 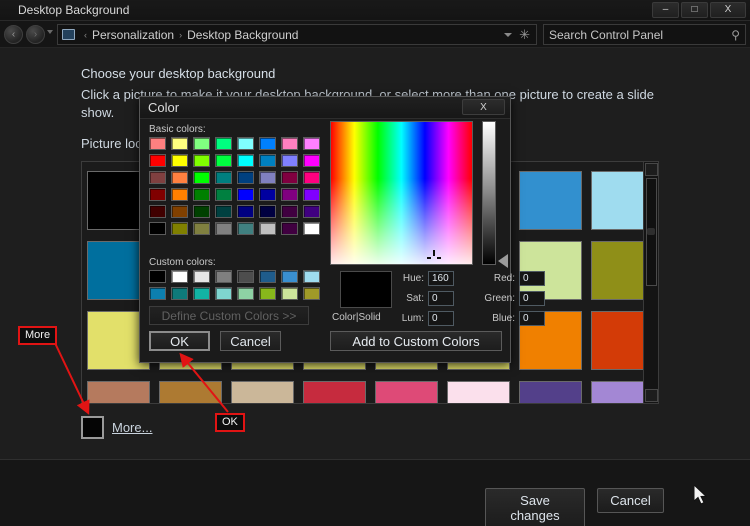 What do you see at coordinates (401, 193) in the screenshot?
I see `color-spectrum` at bounding box center [401, 193].